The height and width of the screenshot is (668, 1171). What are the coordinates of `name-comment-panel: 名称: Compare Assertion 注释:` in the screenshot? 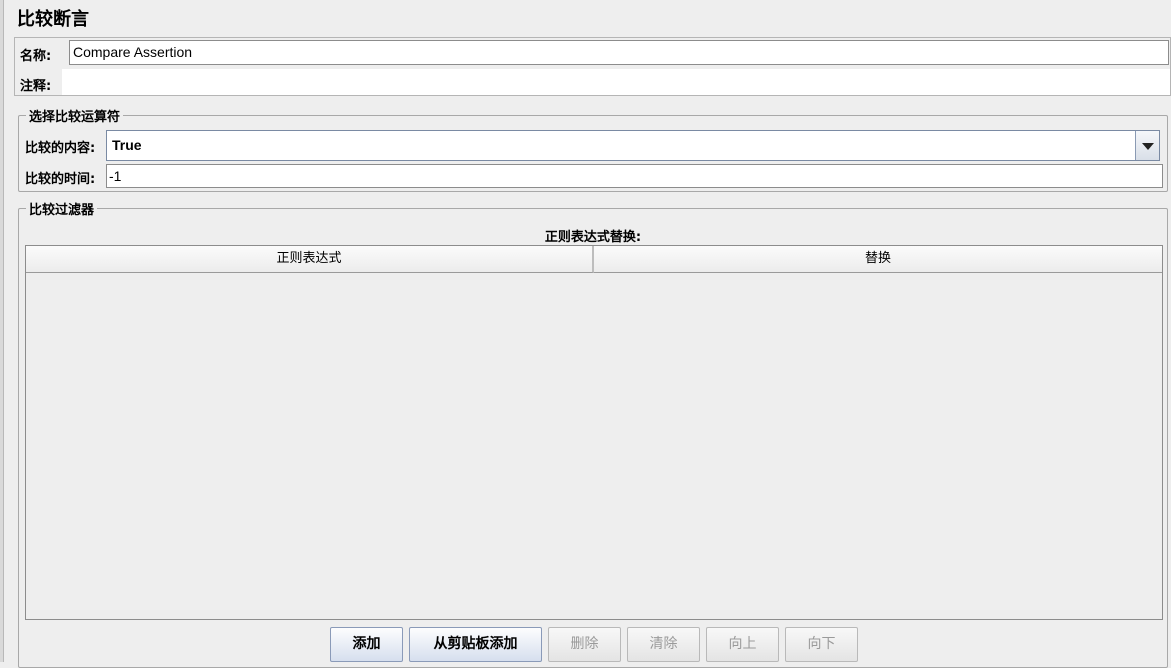 It's located at (592, 66).